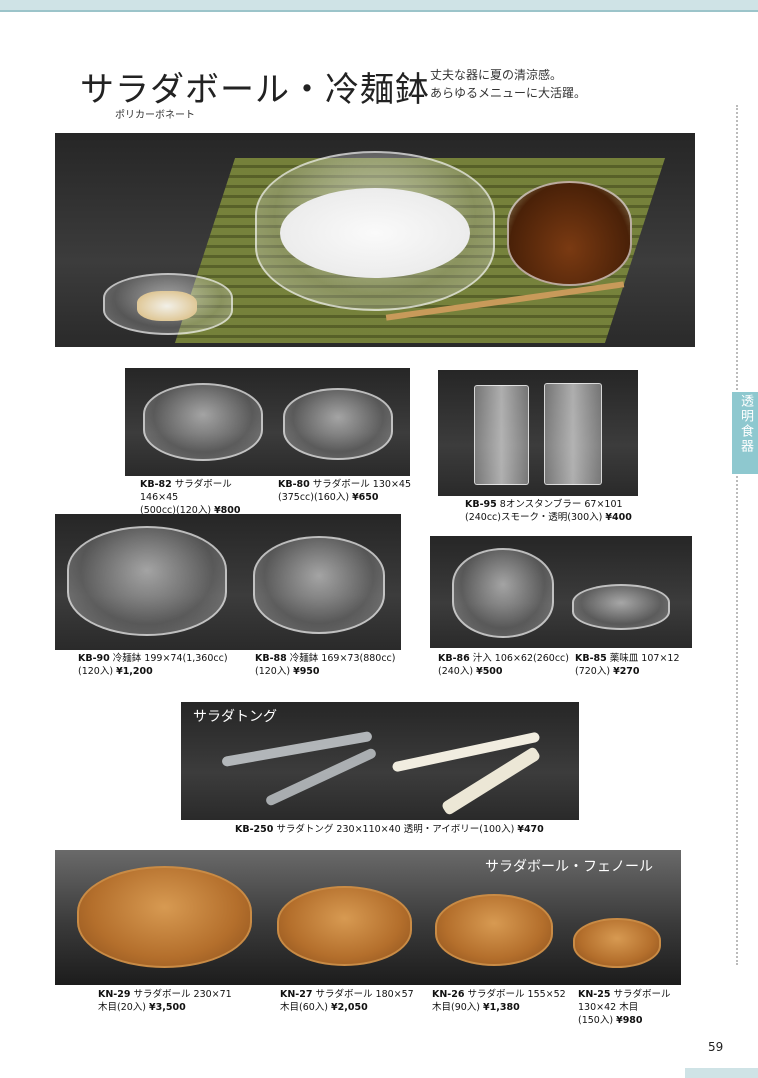 The image size is (758, 1078). What do you see at coordinates (363, 994) in the screenshot?
I see `kn27-desc: サラダボール 180×57` at bounding box center [363, 994].